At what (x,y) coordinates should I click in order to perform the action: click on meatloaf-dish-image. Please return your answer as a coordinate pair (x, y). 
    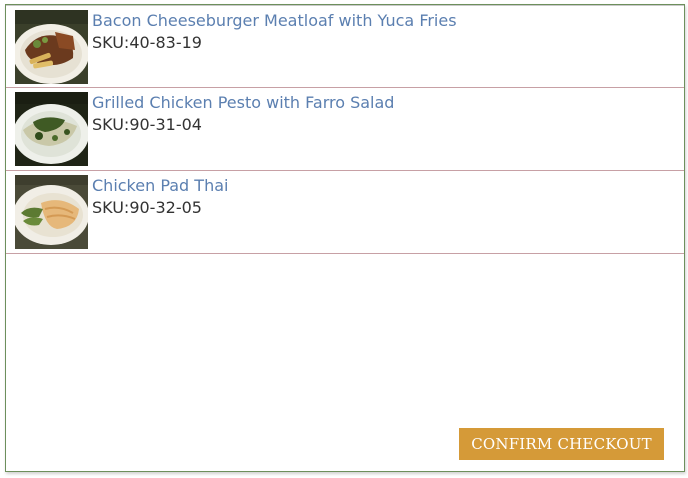
    Looking at the image, I should click on (51, 47).